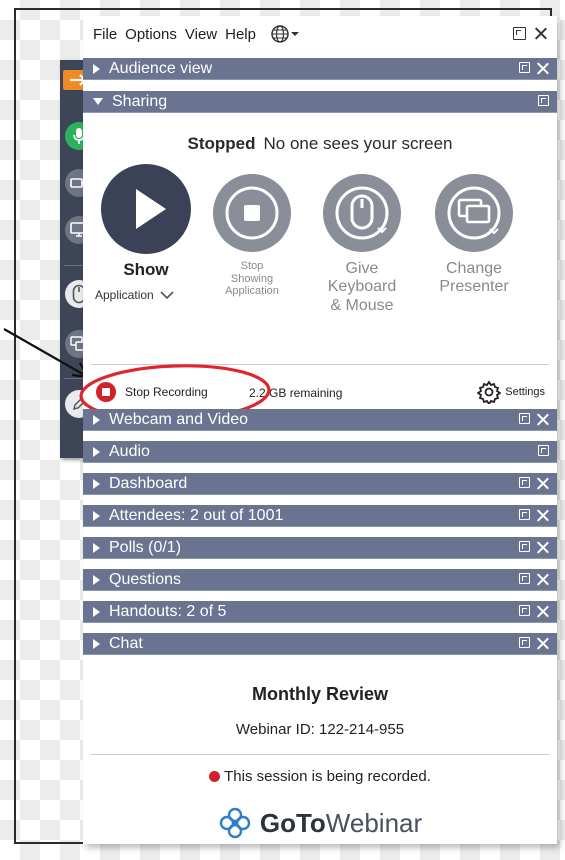 The height and width of the screenshot is (860, 565). What do you see at coordinates (126, 643) in the screenshot?
I see `section-label: Chat` at bounding box center [126, 643].